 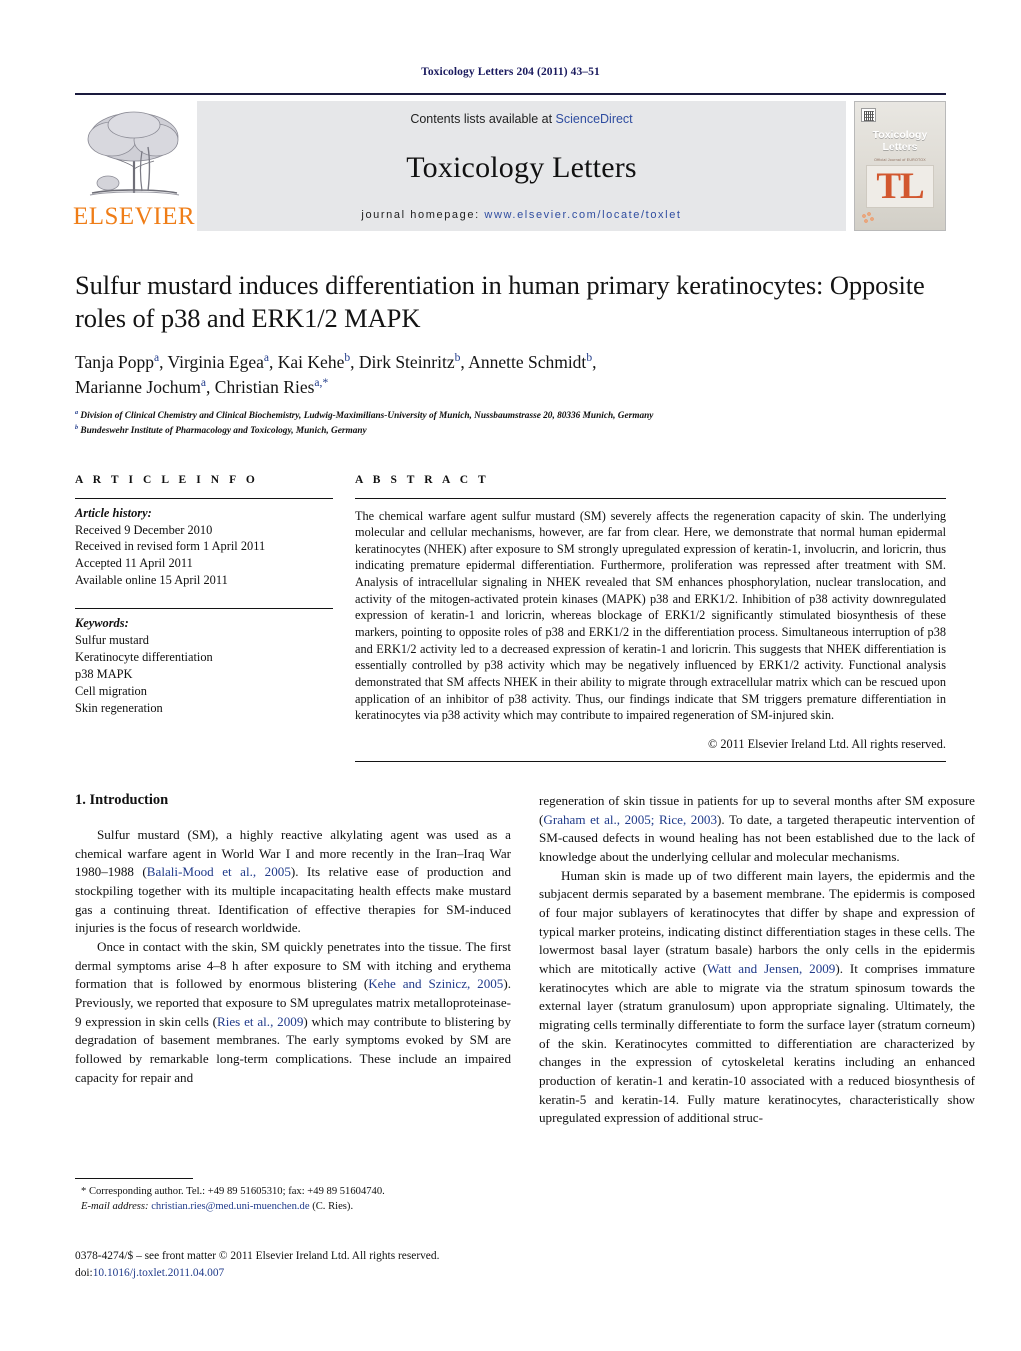 What do you see at coordinates (144, 529) in the screenshot?
I see `history-received: Received 9 December 2010` at bounding box center [144, 529].